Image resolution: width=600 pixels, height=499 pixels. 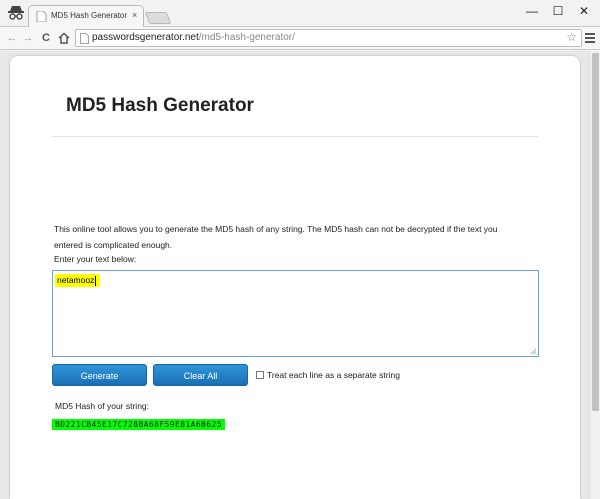 What do you see at coordinates (558, 12) in the screenshot?
I see `maximize-button: ☐` at bounding box center [558, 12].